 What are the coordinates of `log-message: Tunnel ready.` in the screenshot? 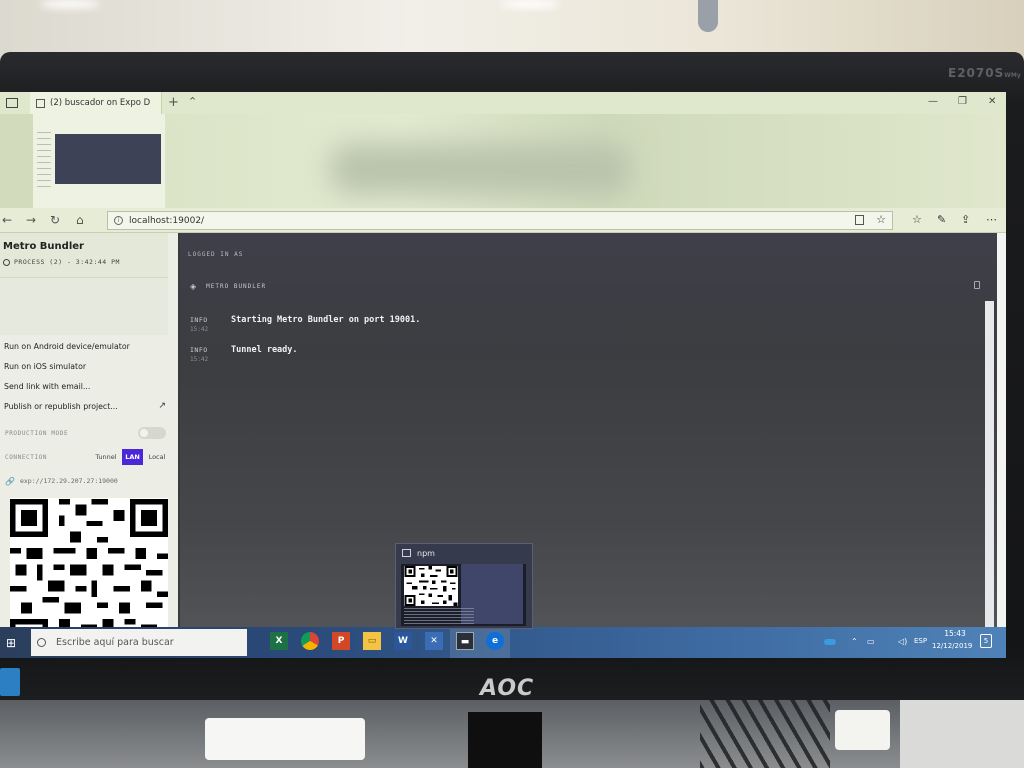 It's located at (264, 350).